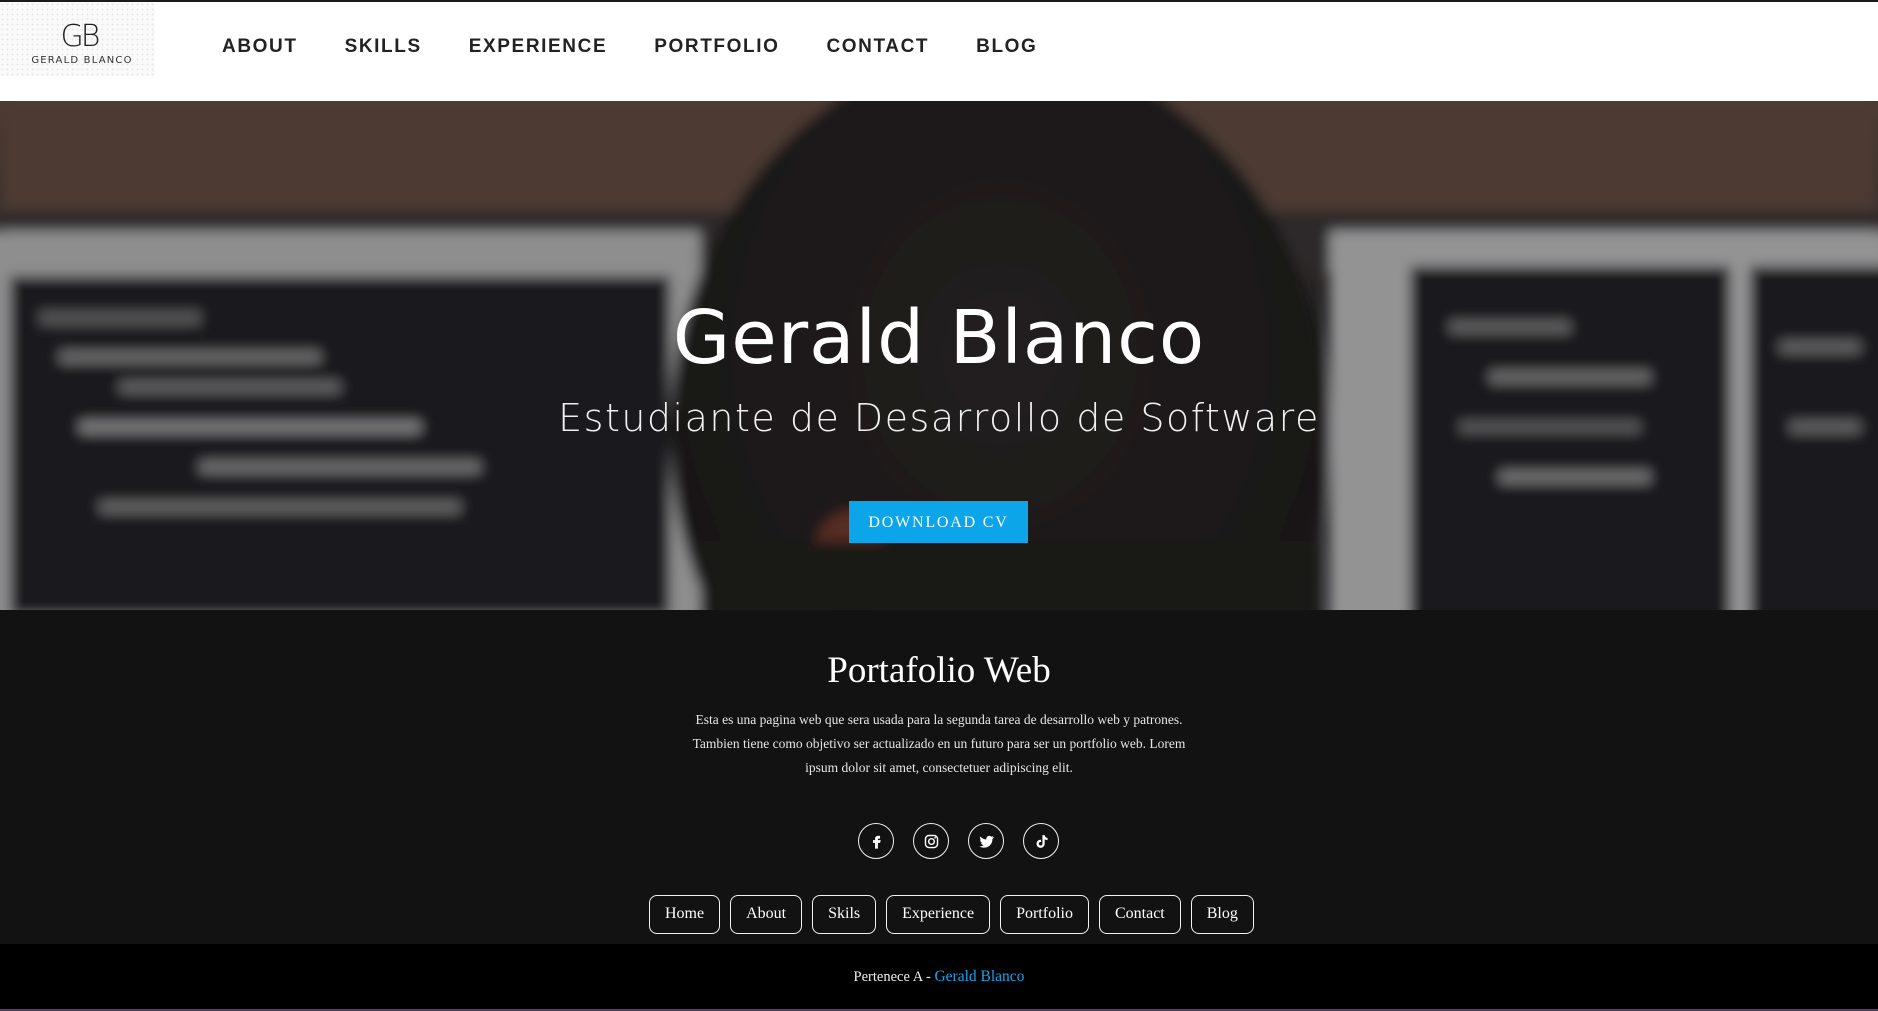  What do you see at coordinates (877, 47) in the screenshot?
I see `nav-item-contact: CONTACT` at bounding box center [877, 47].